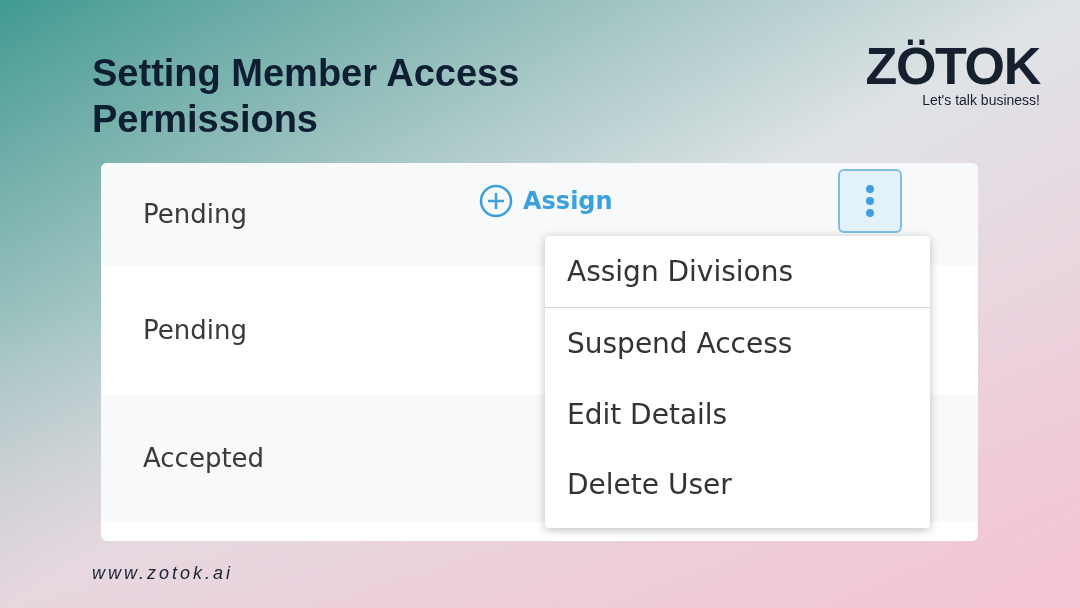 The width and height of the screenshot is (1080, 608). I want to click on menu-item: Edit Details, so click(737, 415).